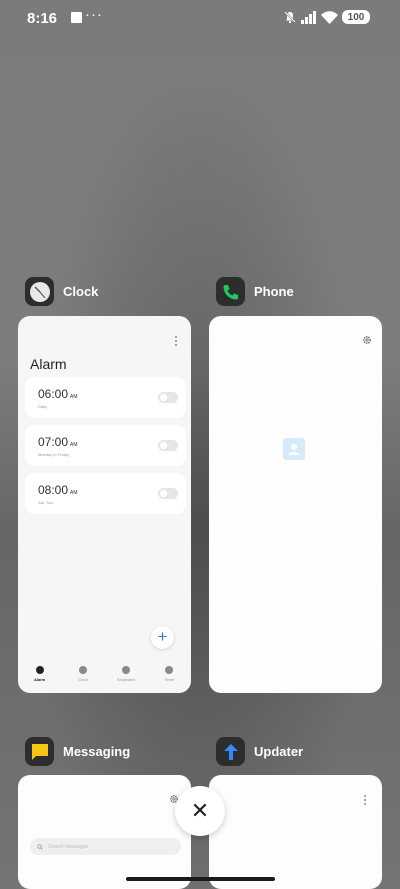 The width and height of the screenshot is (400, 889). I want to click on phone-icon, so click(230, 291).